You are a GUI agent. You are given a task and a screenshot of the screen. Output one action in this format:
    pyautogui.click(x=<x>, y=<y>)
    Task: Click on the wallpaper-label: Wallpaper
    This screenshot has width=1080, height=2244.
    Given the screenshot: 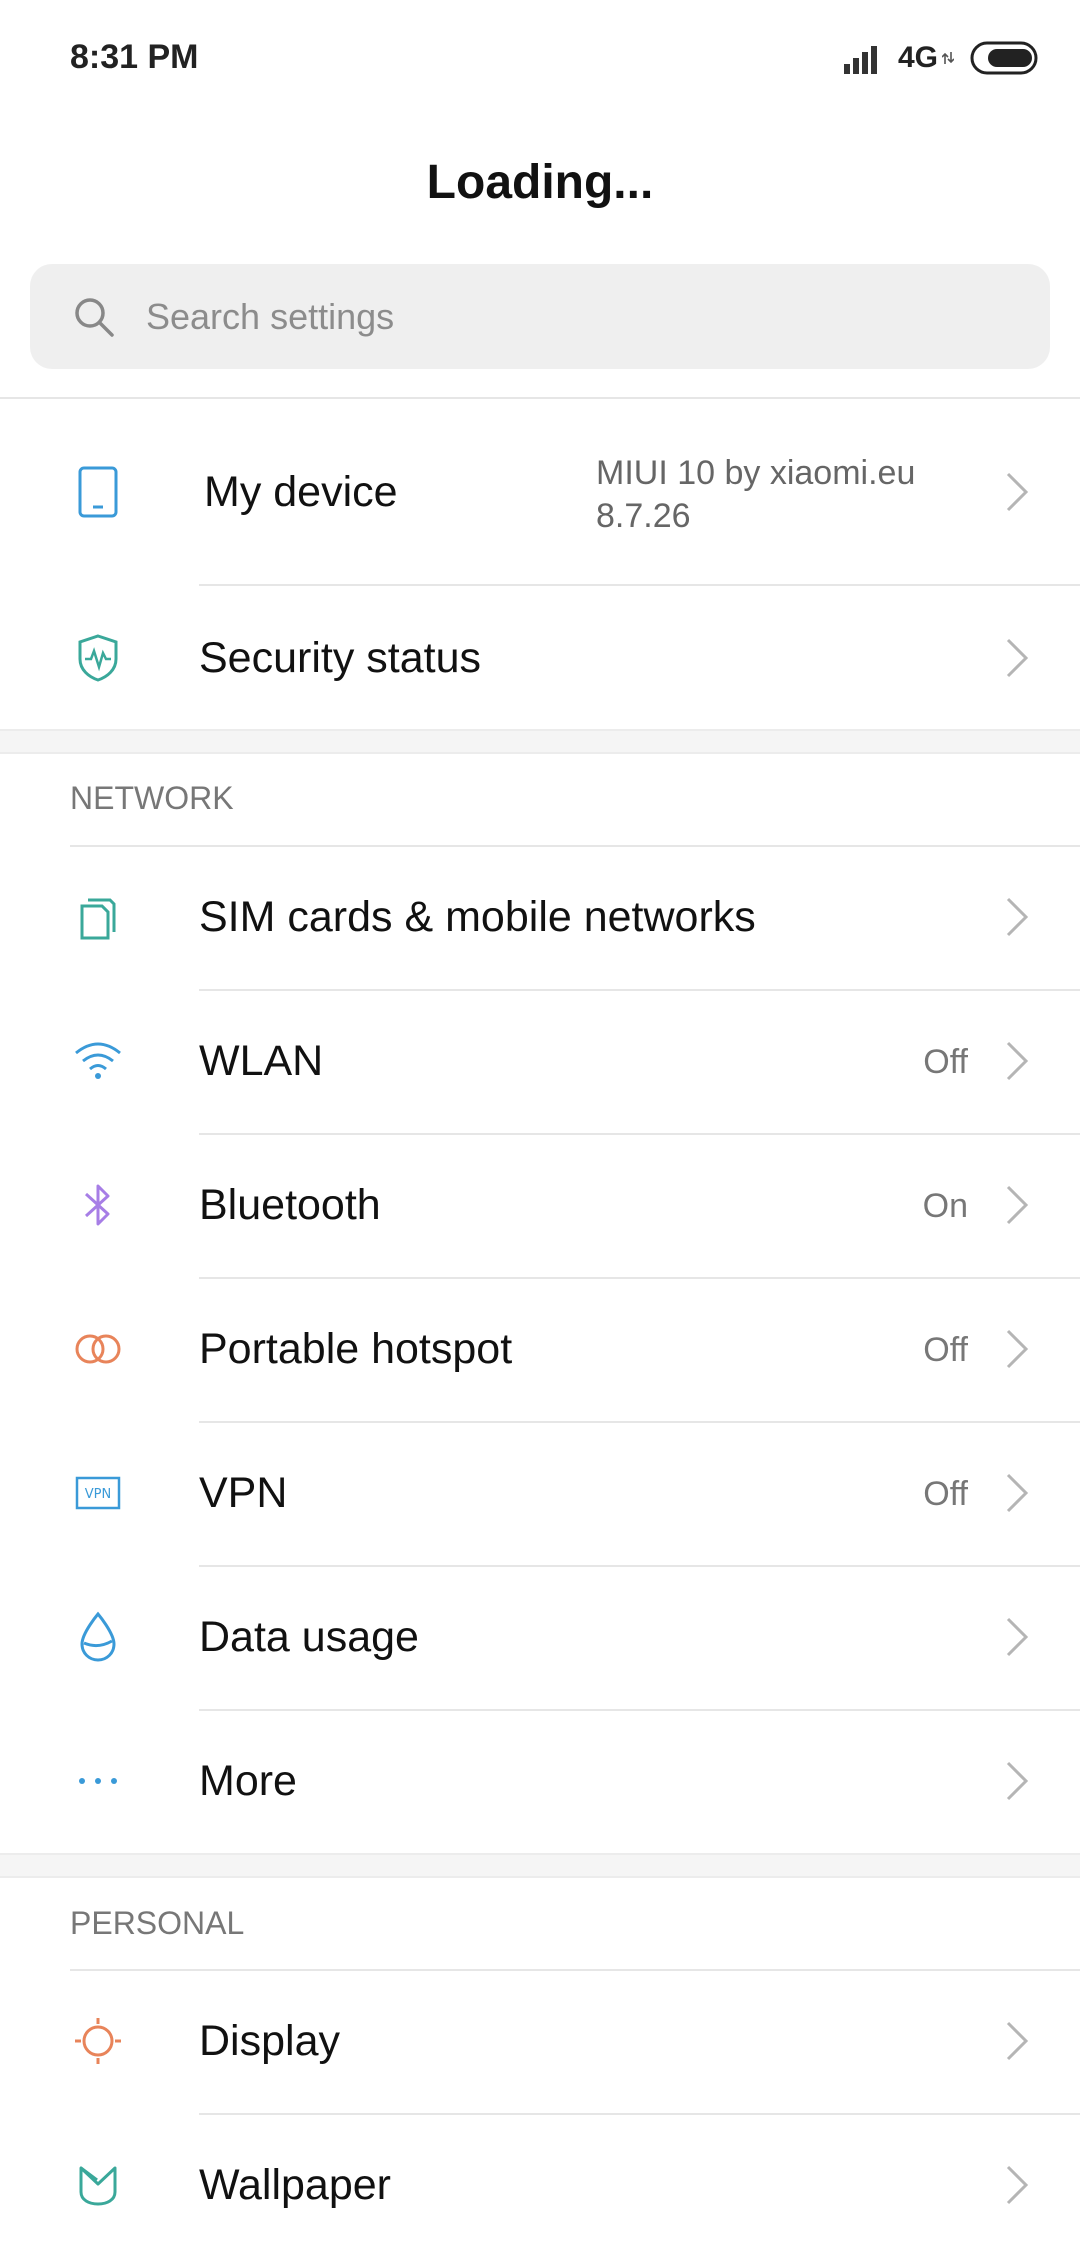 What is the action you would take?
    pyautogui.click(x=295, y=2185)
    